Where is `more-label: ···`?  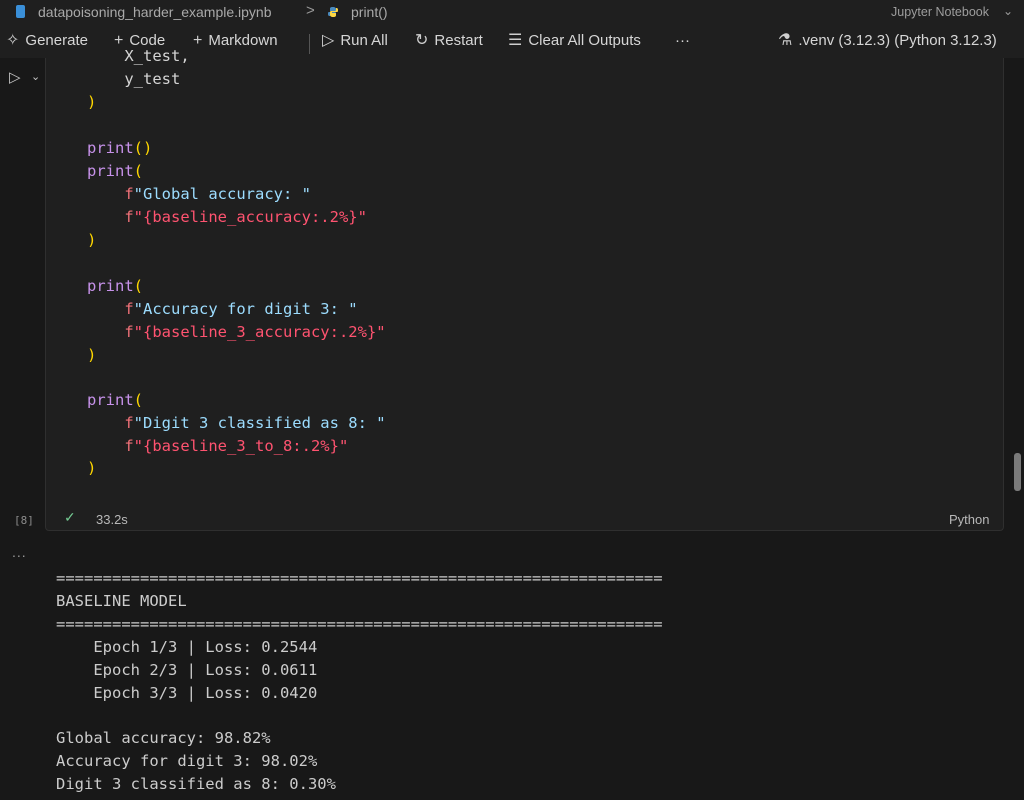
more-label: ··· is located at coordinates (682, 40).